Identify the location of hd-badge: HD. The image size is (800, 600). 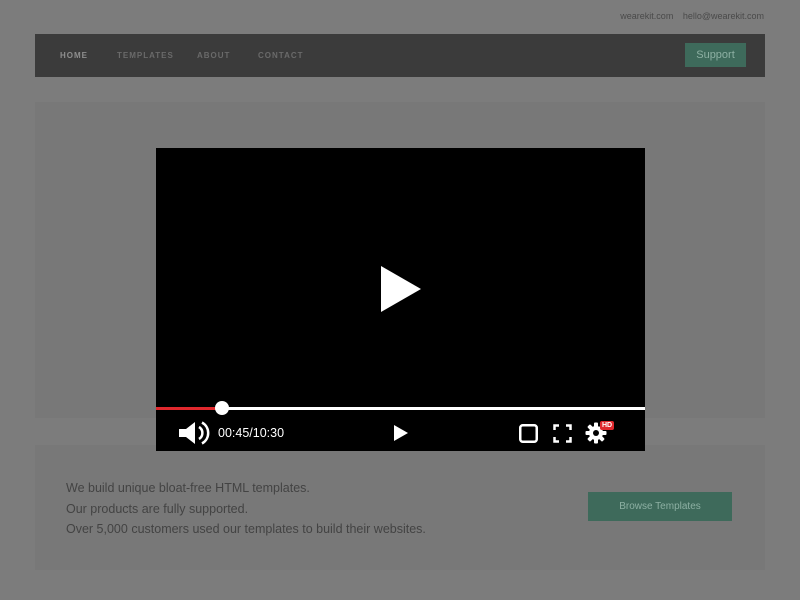
(607, 425).